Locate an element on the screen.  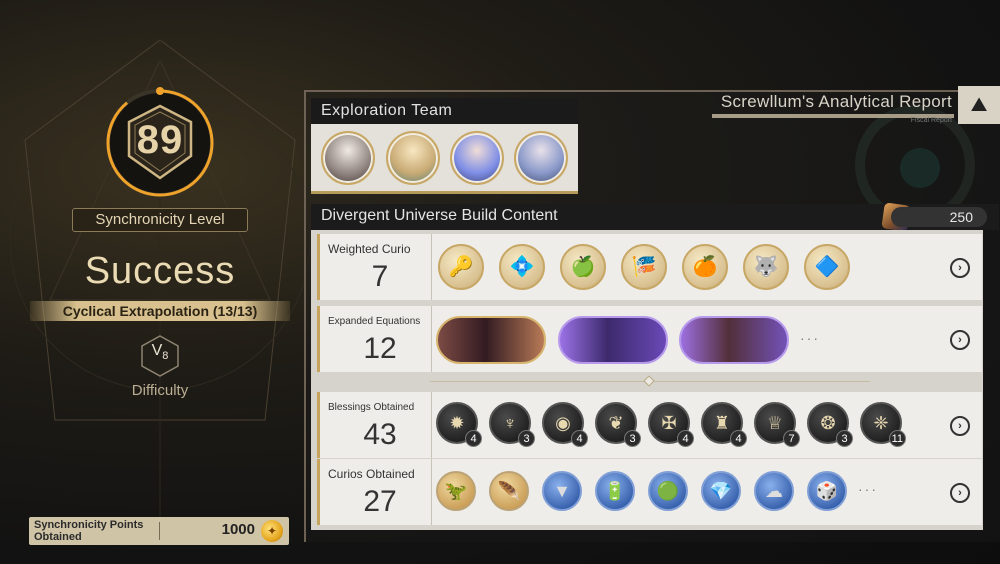
curio-glyph-icon: 🔑 is located at coordinates (461, 267).